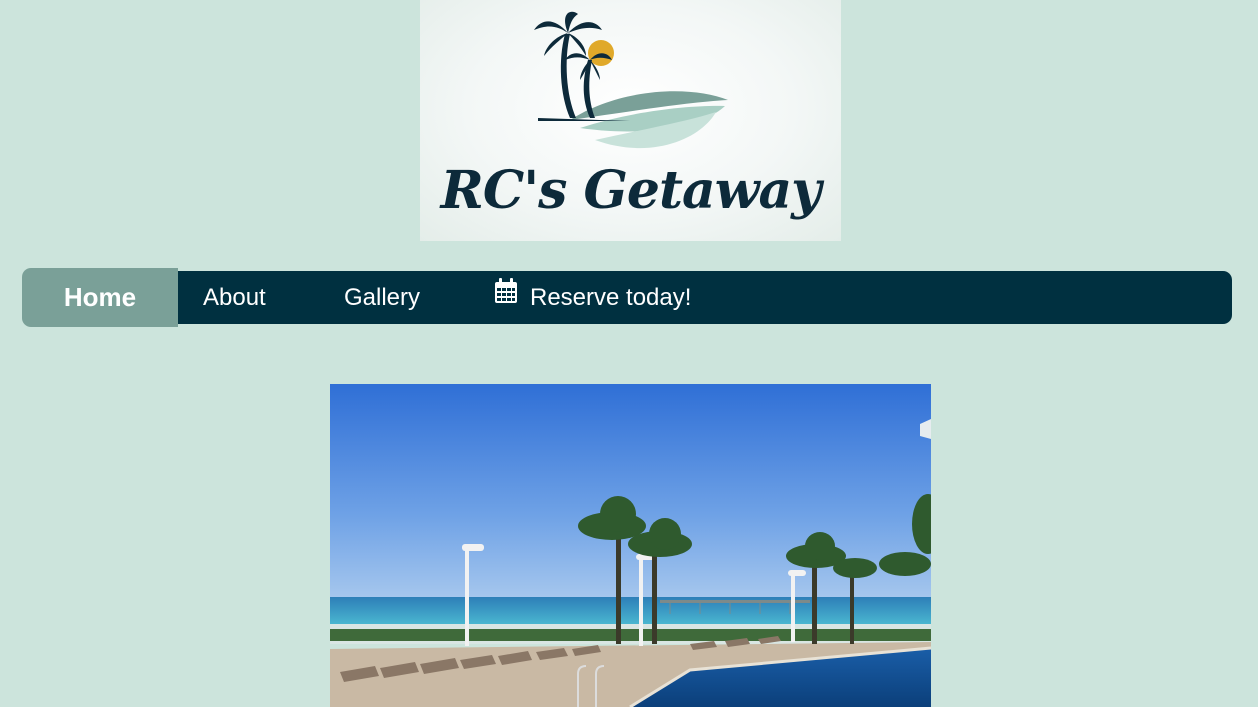  Describe the element at coordinates (234, 297) in the screenshot. I see `nav-item-about: About` at that location.